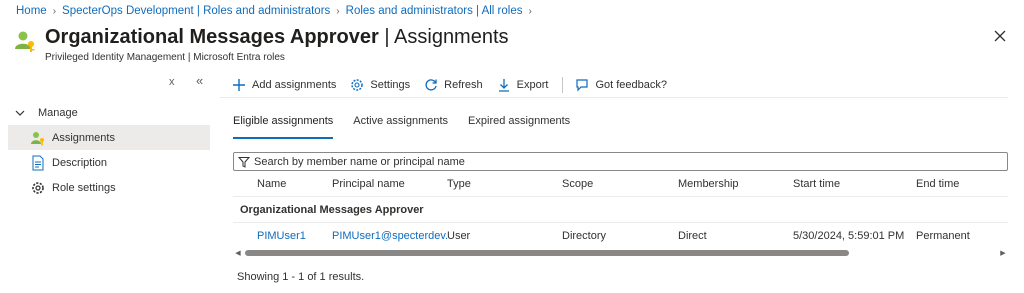 The image size is (1024, 293). Describe the element at coordinates (582, 85) in the screenshot. I see `feedback-icon` at that location.